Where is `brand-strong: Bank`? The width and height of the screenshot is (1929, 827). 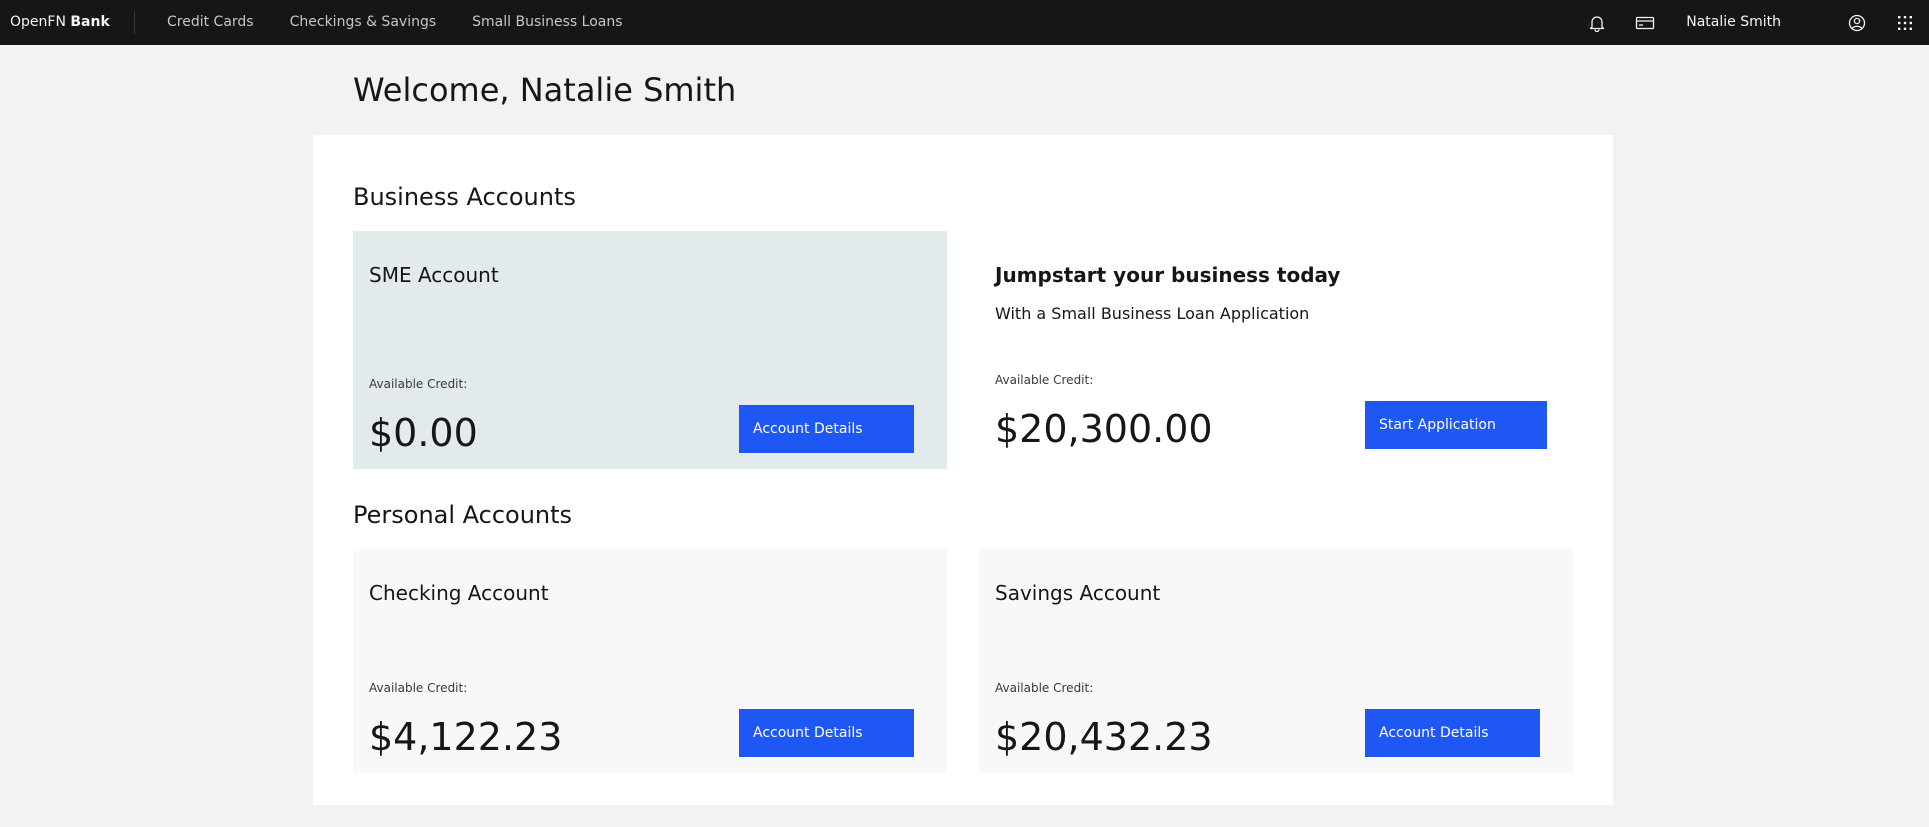 brand-strong: Bank is located at coordinates (90, 22).